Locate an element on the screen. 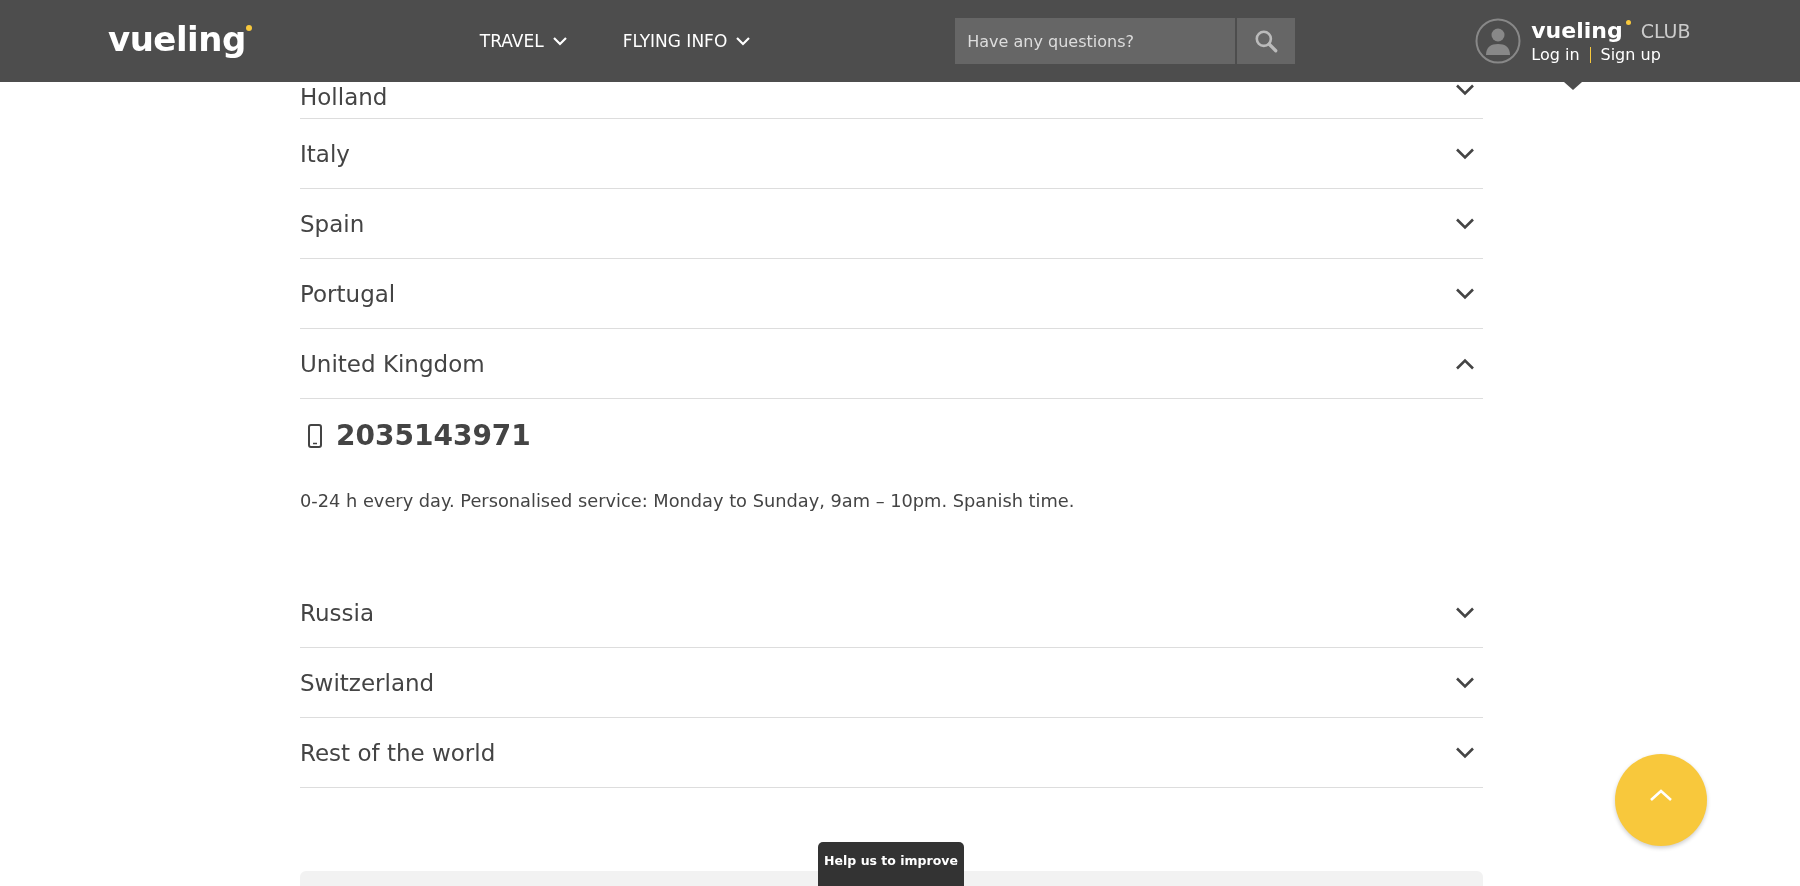  search-field: Have any questions? is located at coordinates (1095, 41).